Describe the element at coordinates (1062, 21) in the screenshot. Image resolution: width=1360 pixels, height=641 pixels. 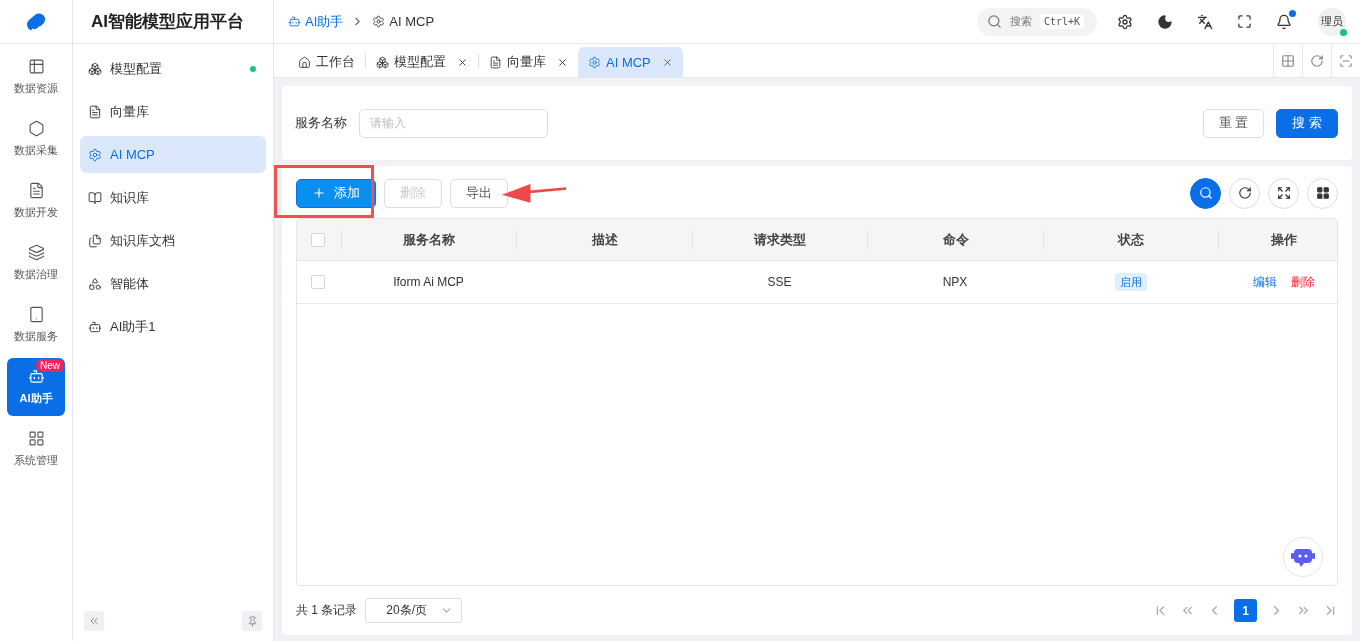
I see `shortcut-hint: Ctrl+K` at that location.